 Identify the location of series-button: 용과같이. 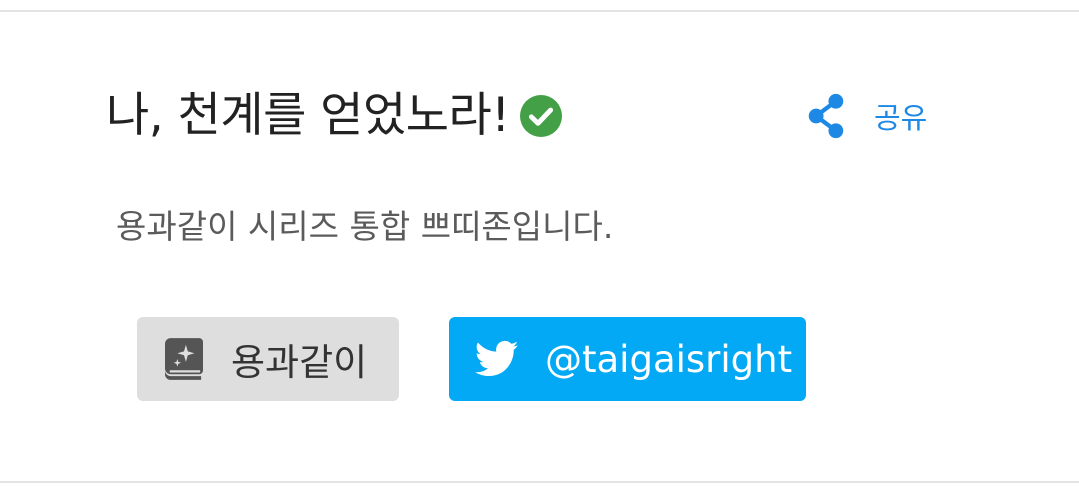
(268, 359).